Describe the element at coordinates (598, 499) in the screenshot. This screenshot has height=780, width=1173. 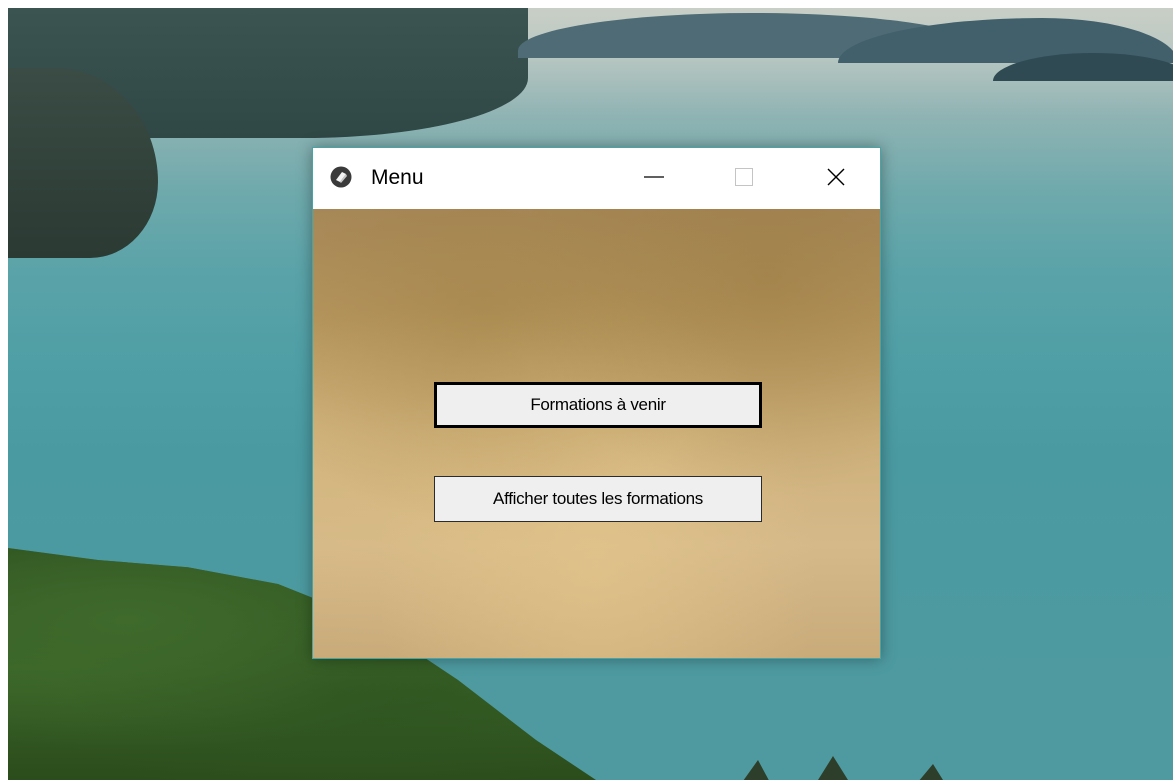
I see `all-trainings-button: Afficher toutes les formations` at that location.